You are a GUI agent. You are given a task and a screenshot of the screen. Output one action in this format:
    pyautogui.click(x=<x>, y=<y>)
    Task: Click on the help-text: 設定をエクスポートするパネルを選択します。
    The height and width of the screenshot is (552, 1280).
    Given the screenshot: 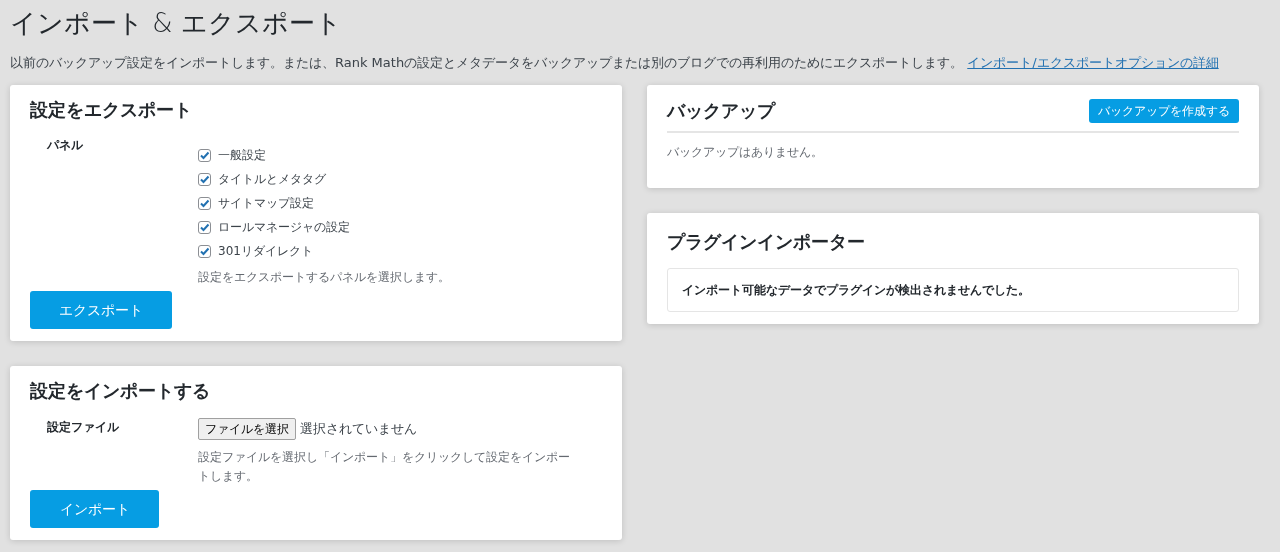 What is the action you would take?
    pyautogui.click(x=324, y=278)
    